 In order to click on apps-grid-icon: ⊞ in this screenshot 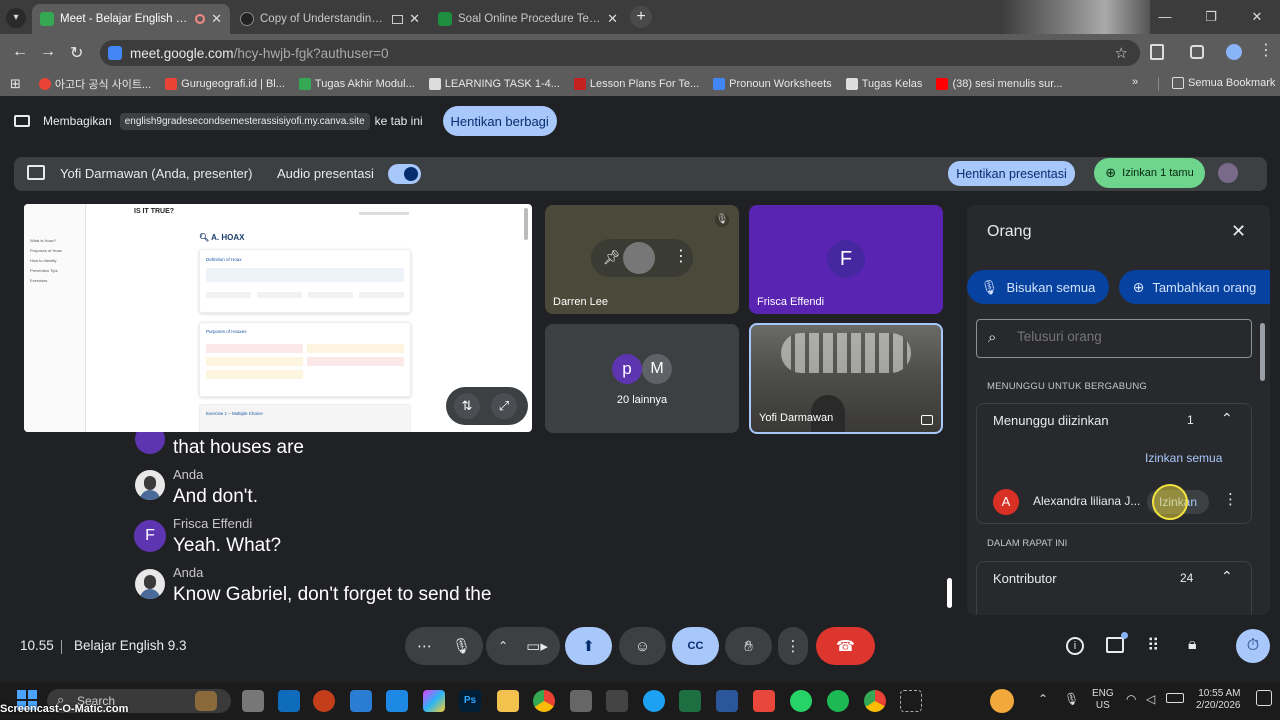, I will do `click(15, 84)`.